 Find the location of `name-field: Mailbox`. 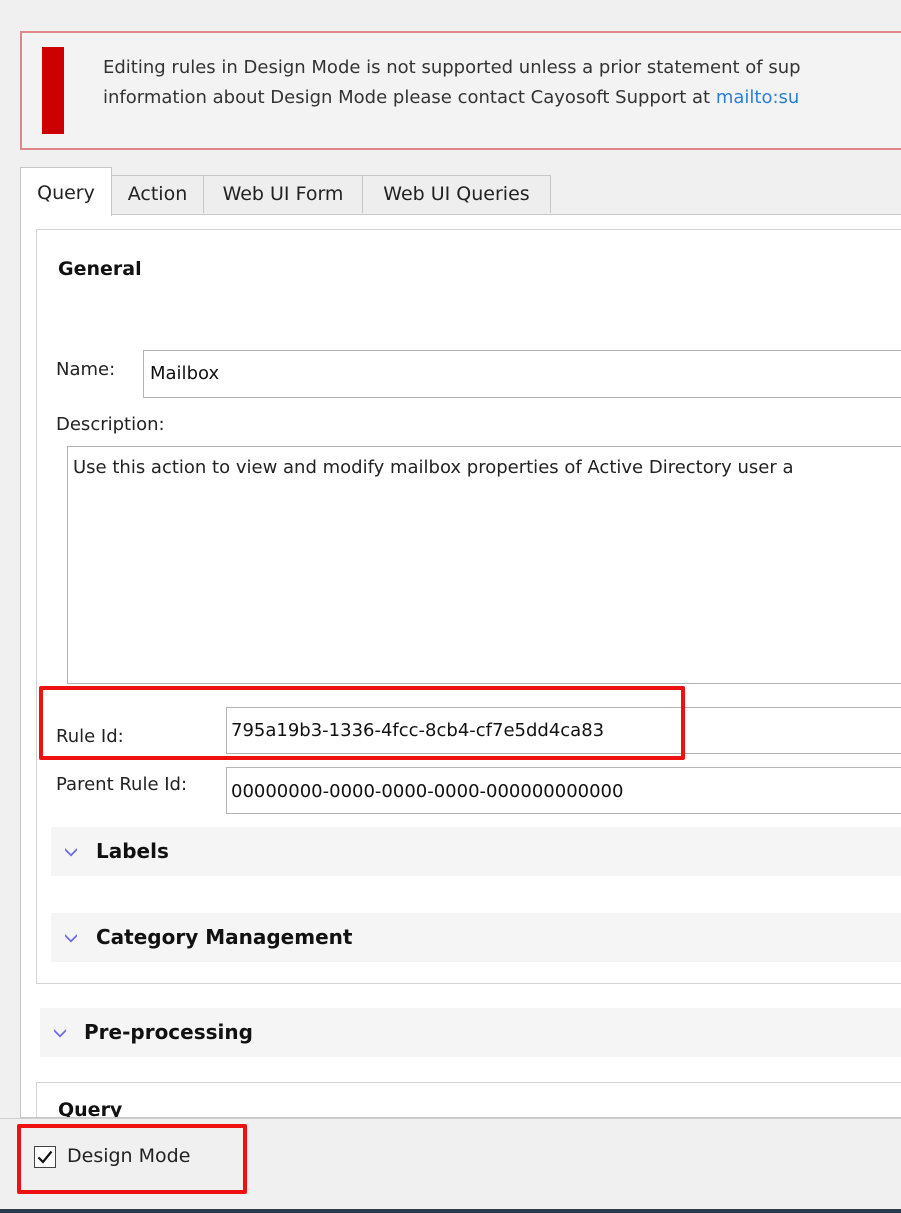

name-field: Mailbox is located at coordinates (522, 374).